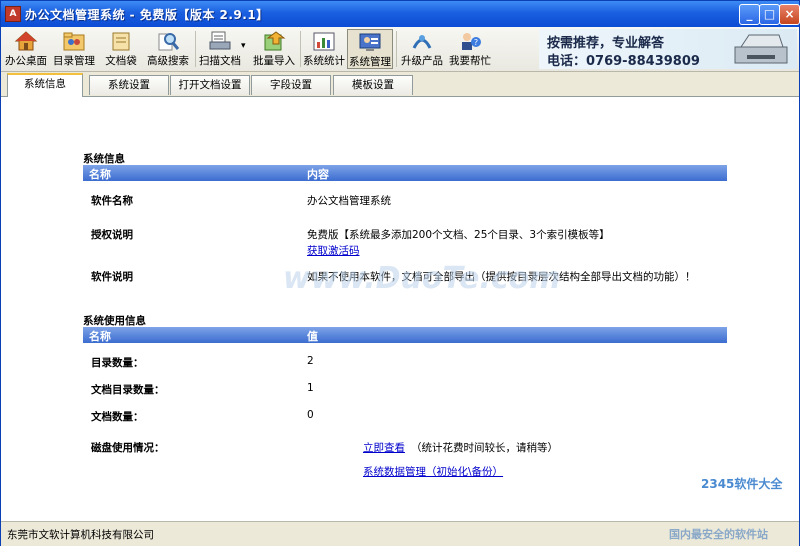 Image resolution: width=800 pixels, height=546 pixels. Describe the element at coordinates (433, 471) in the screenshot. I see `data-management-link: 系统数据管理（初始化\备份）` at that location.